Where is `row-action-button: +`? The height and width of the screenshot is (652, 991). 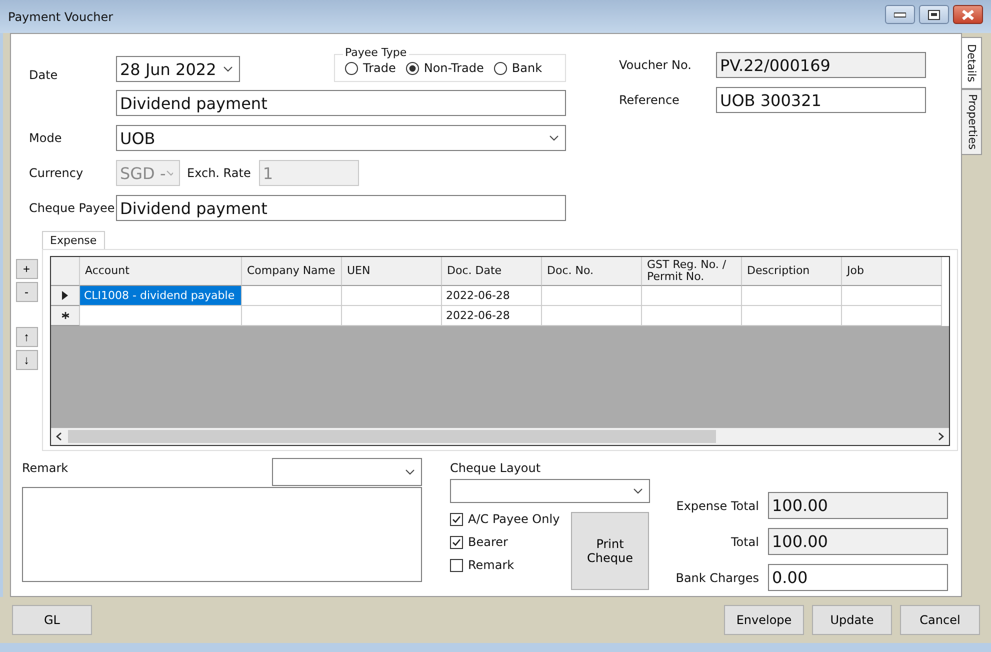
row-action-button: + is located at coordinates (27, 269).